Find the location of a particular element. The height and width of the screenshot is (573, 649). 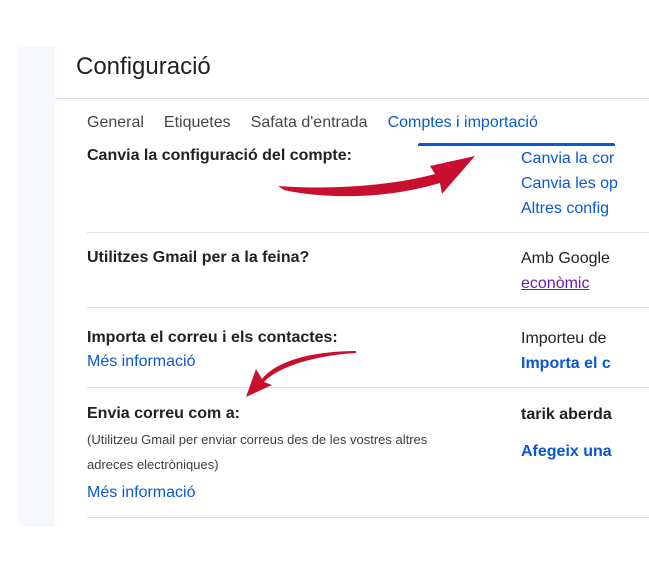

send-as-learn-more-link: Més informació is located at coordinates (141, 493).